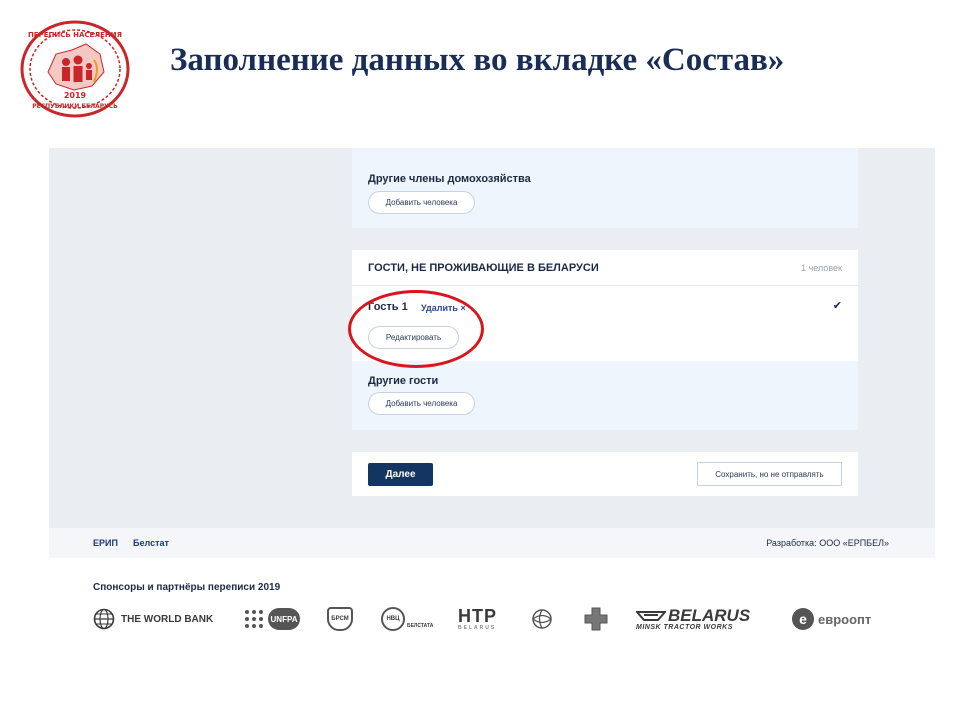 Image resolution: width=960 pixels, height=720 pixels. Describe the element at coordinates (105, 543) in the screenshot. I see `footer-link-erip: ЕРИП` at that location.